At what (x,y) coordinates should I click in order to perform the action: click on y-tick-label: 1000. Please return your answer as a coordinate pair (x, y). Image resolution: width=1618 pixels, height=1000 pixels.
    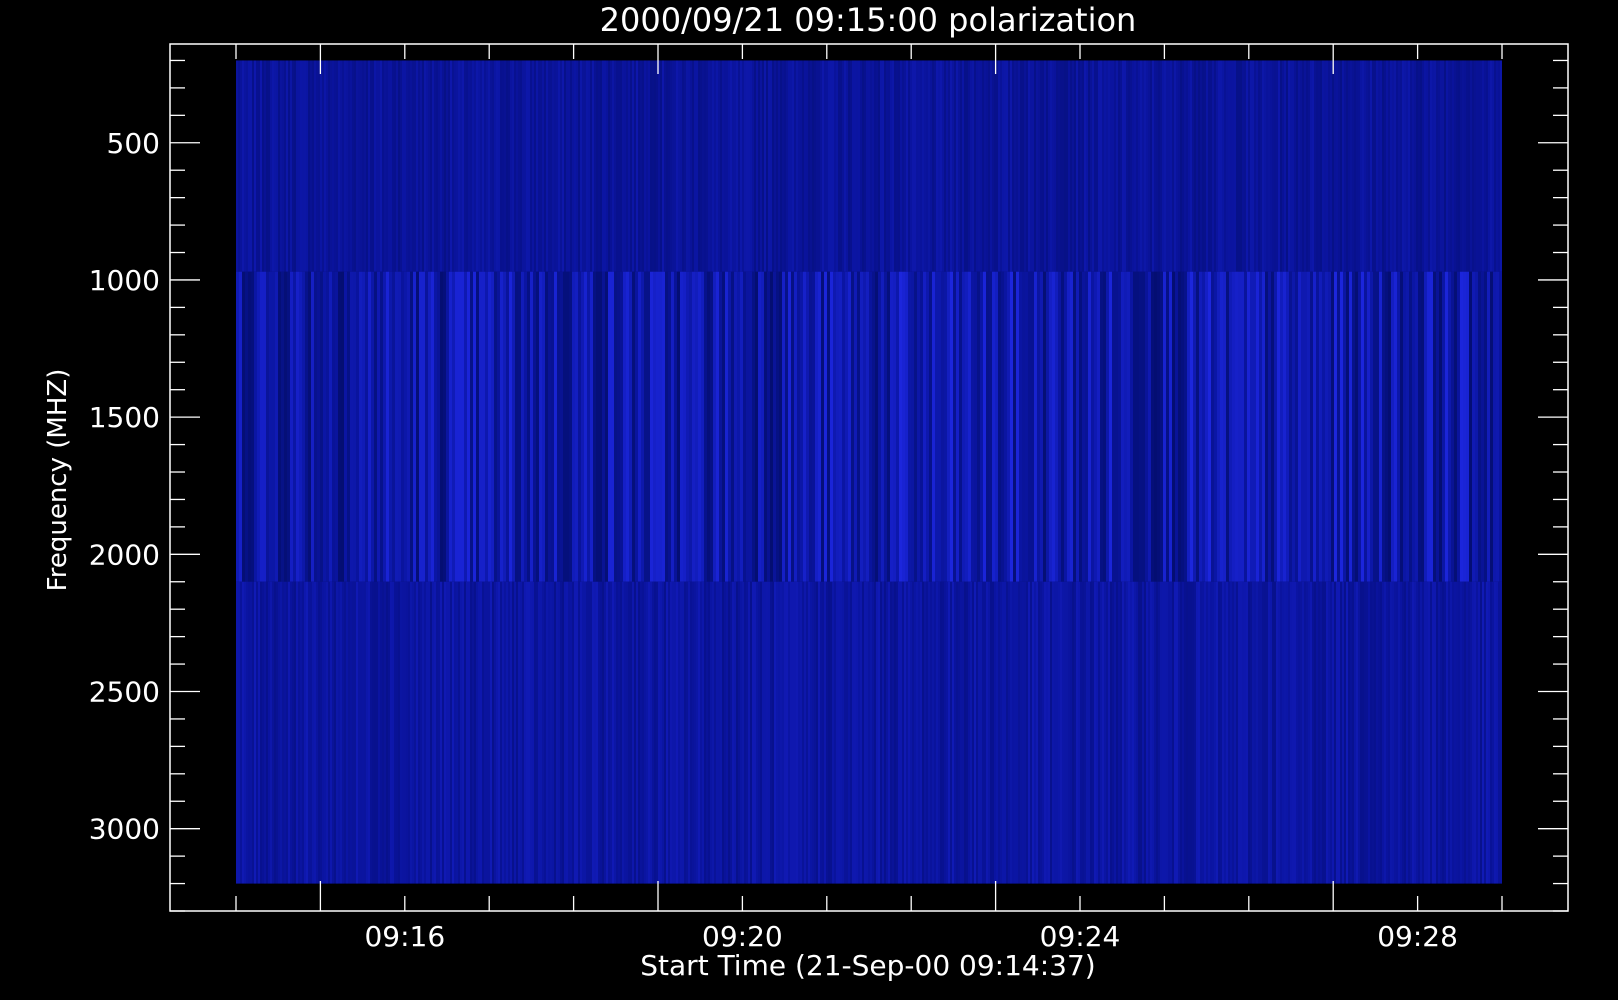
    Looking at the image, I should click on (124, 280).